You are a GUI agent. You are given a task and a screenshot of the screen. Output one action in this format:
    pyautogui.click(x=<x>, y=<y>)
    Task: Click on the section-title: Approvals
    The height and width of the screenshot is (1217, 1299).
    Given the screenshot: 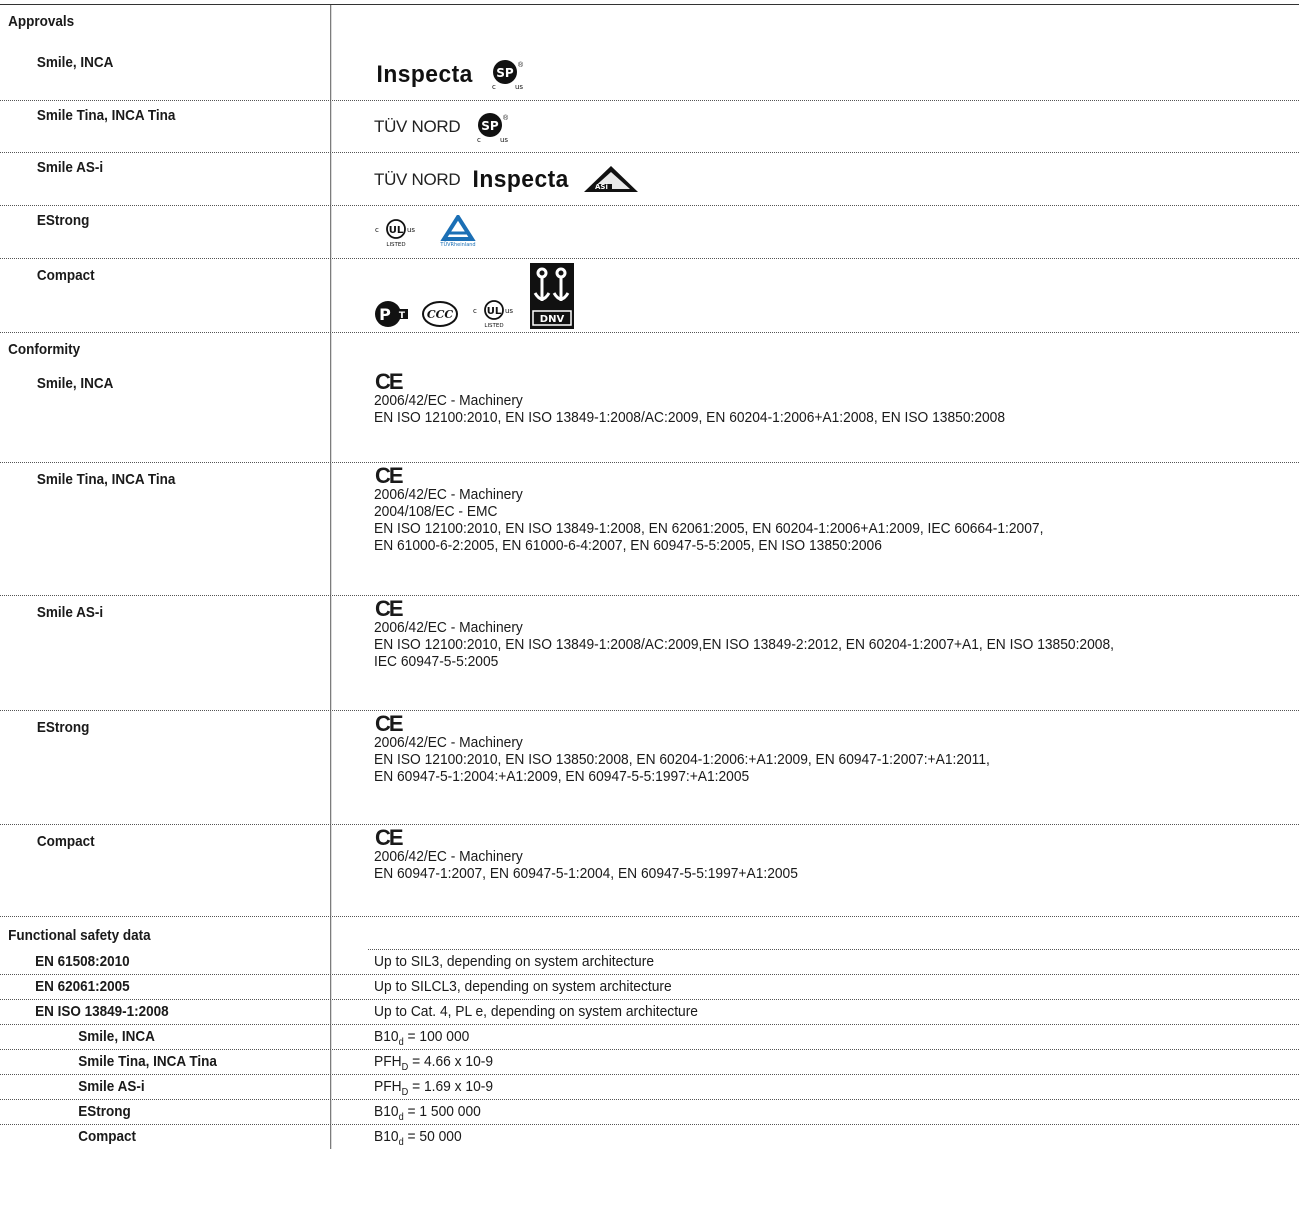 What is the action you would take?
    pyautogui.click(x=41, y=21)
    